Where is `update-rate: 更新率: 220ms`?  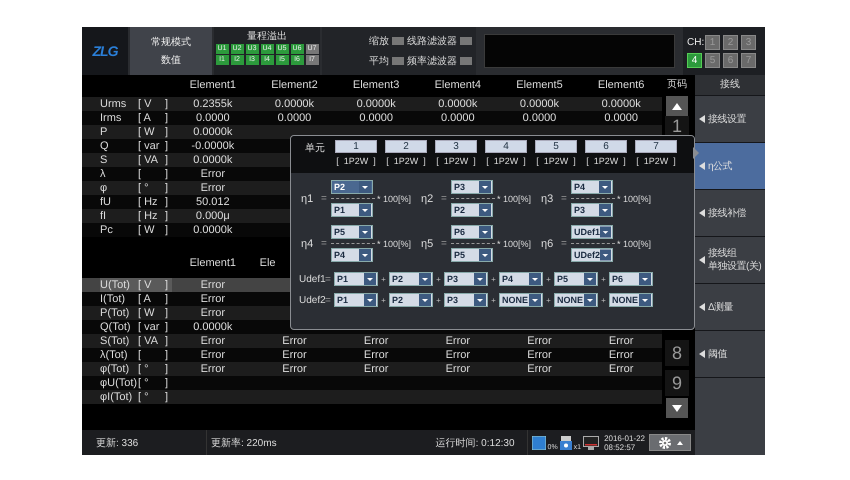
update-rate: 更新率: 220ms is located at coordinates (244, 443).